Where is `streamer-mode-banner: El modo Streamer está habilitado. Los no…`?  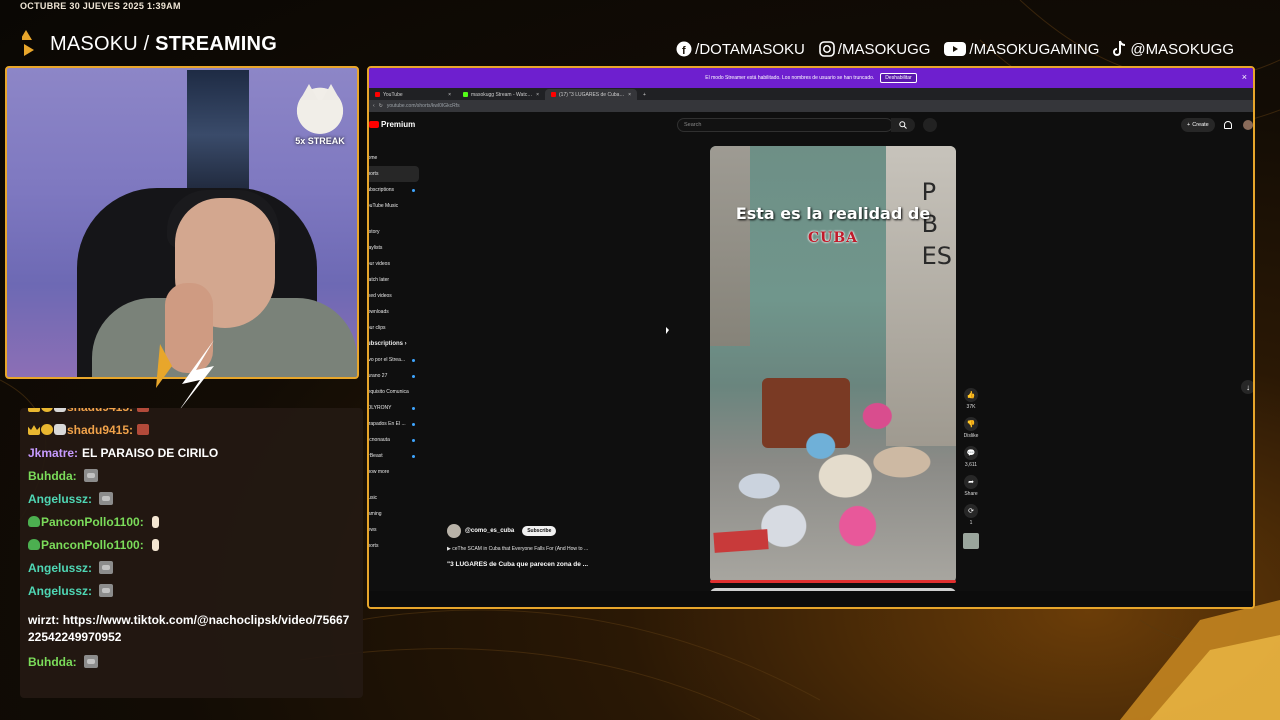
streamer-mode-banner: El modo Streamer está habilitado. Los no… is located at coordinates (811, 78).